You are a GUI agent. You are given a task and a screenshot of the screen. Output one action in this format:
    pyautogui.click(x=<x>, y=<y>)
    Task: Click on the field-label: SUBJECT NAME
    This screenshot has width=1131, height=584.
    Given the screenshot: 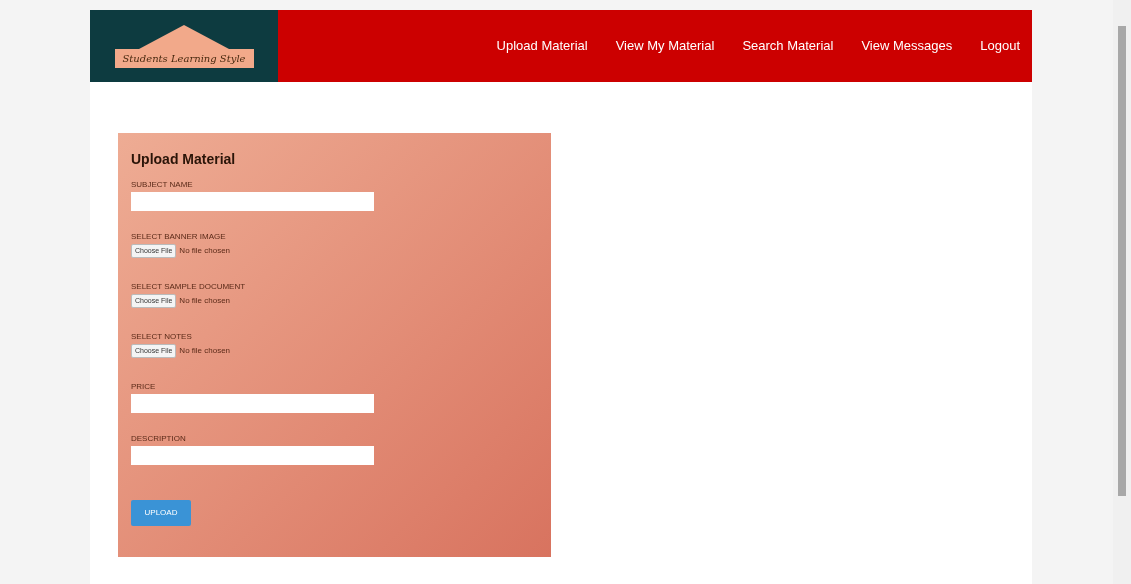 What is the action you would take?
    pyautogui.click(x=162, y=184)
    